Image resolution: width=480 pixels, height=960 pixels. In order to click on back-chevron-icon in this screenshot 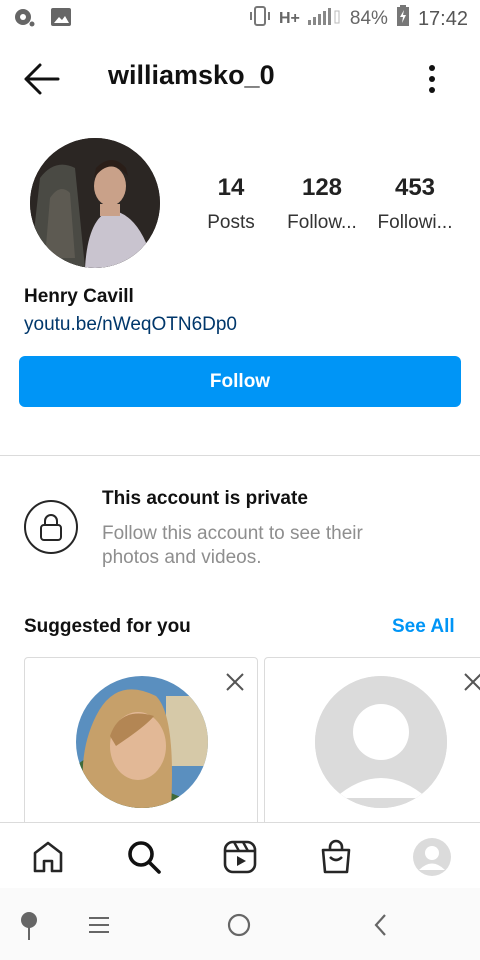, I will do `click(381, 925)`.